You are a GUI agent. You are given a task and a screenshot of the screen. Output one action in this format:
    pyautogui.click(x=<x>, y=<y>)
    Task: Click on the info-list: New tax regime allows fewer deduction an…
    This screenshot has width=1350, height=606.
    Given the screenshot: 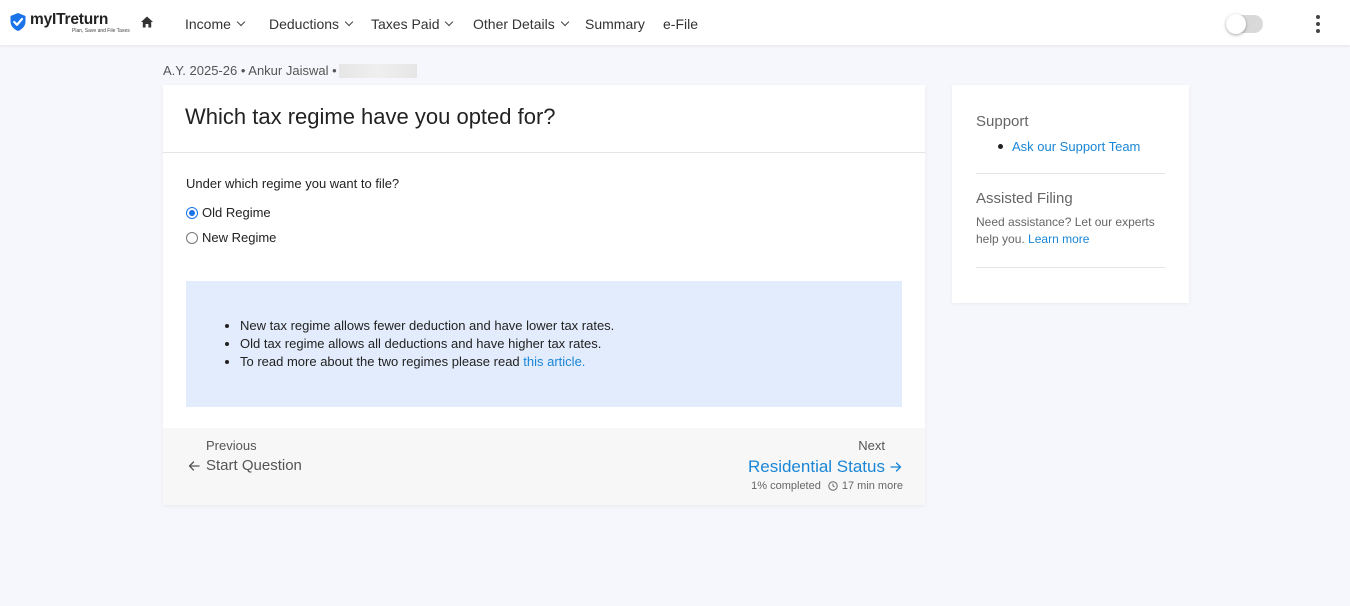 What is the action you would take?
    pyautogui.click(x=427, y=344)
    